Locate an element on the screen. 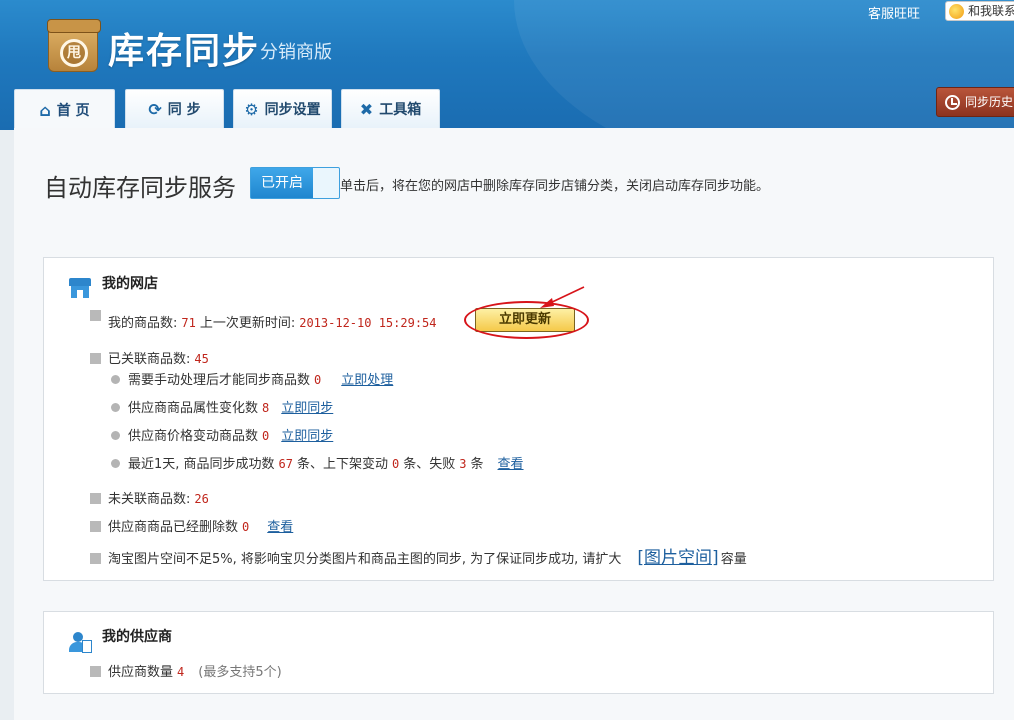  my-supplier-title: 我的供应商 is located at coordinates (137, 637).